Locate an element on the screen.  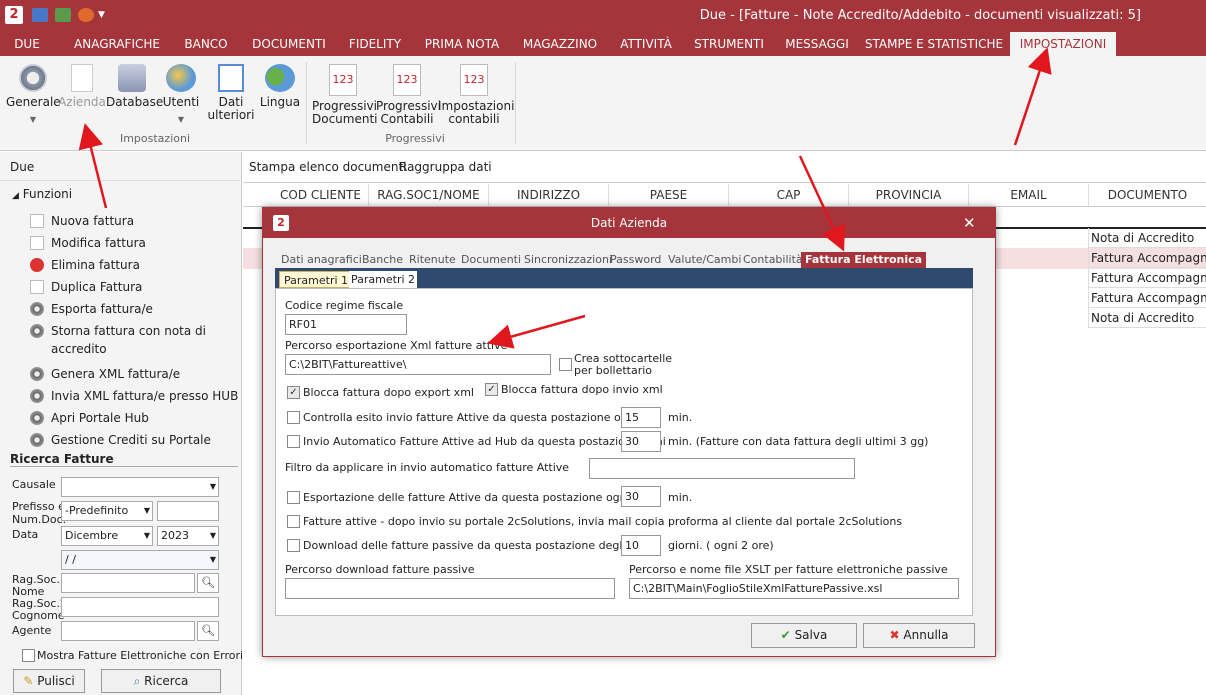
gestione-crediti-item: Gestione Crediti su Portale is located at coordinates (120, 440).